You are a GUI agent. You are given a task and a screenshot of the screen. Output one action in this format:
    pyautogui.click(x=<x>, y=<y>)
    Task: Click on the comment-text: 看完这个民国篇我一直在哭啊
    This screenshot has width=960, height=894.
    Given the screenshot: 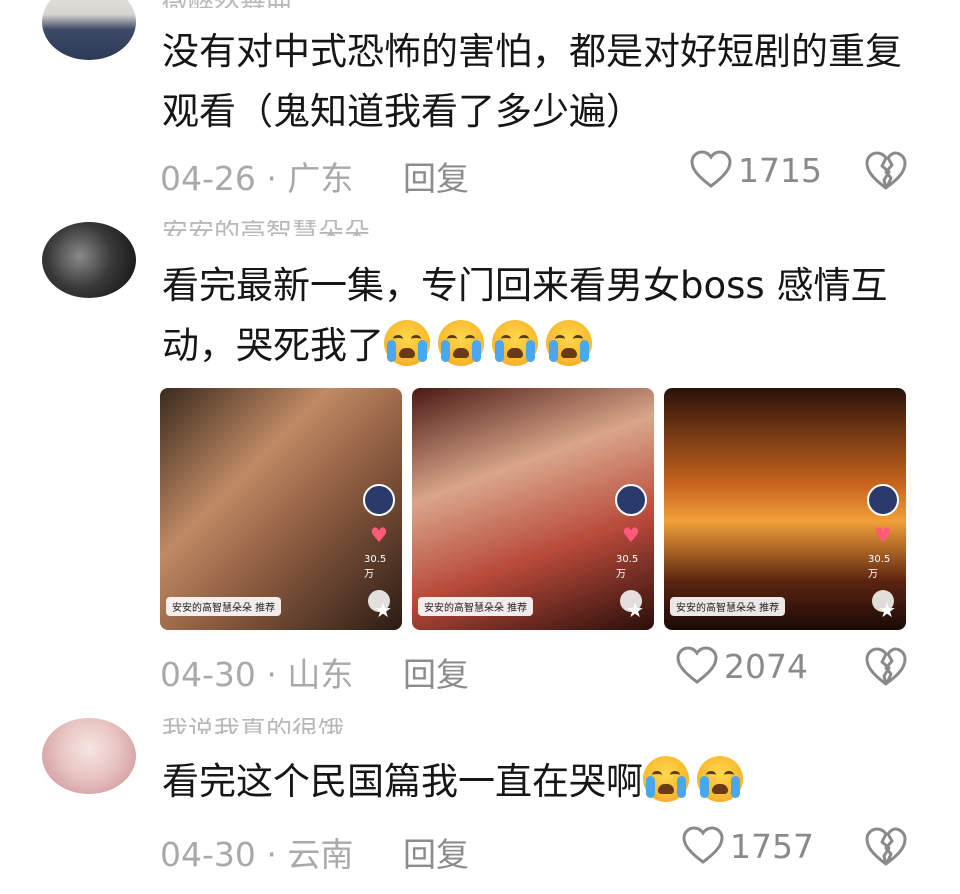 What is the action you would take?
    pyautogui.click(x=542, y=782)
    